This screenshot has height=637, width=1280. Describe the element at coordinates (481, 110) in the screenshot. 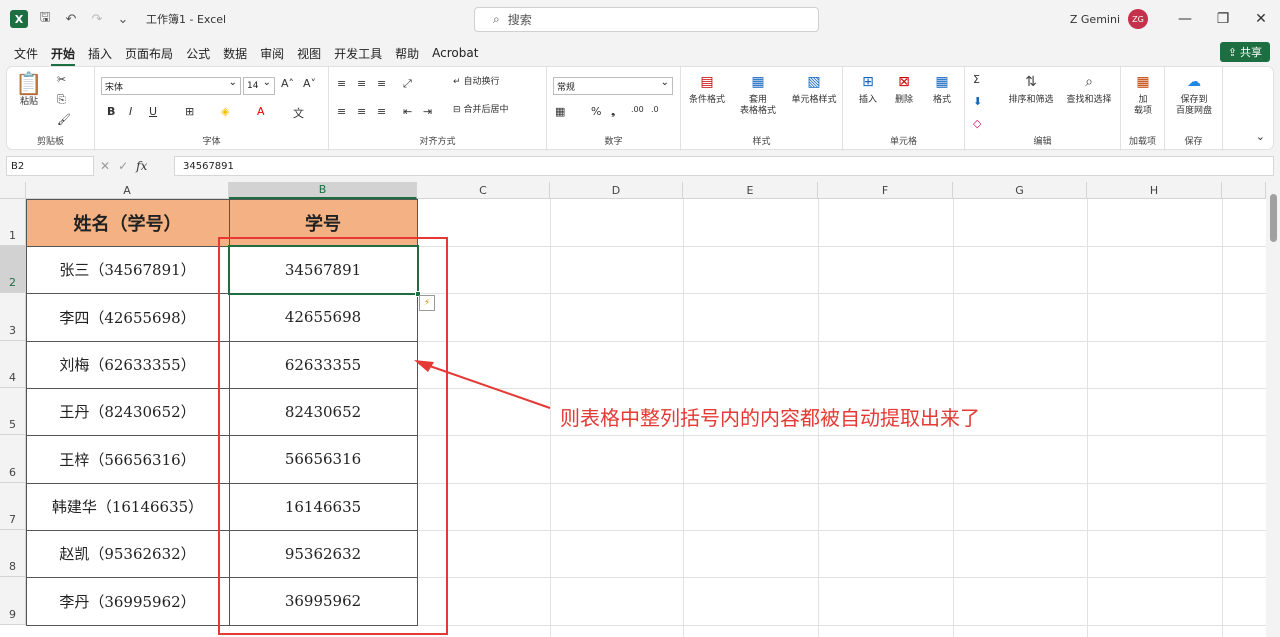

I see `merge-center-button: ⊟ 合并后居中` at that location.